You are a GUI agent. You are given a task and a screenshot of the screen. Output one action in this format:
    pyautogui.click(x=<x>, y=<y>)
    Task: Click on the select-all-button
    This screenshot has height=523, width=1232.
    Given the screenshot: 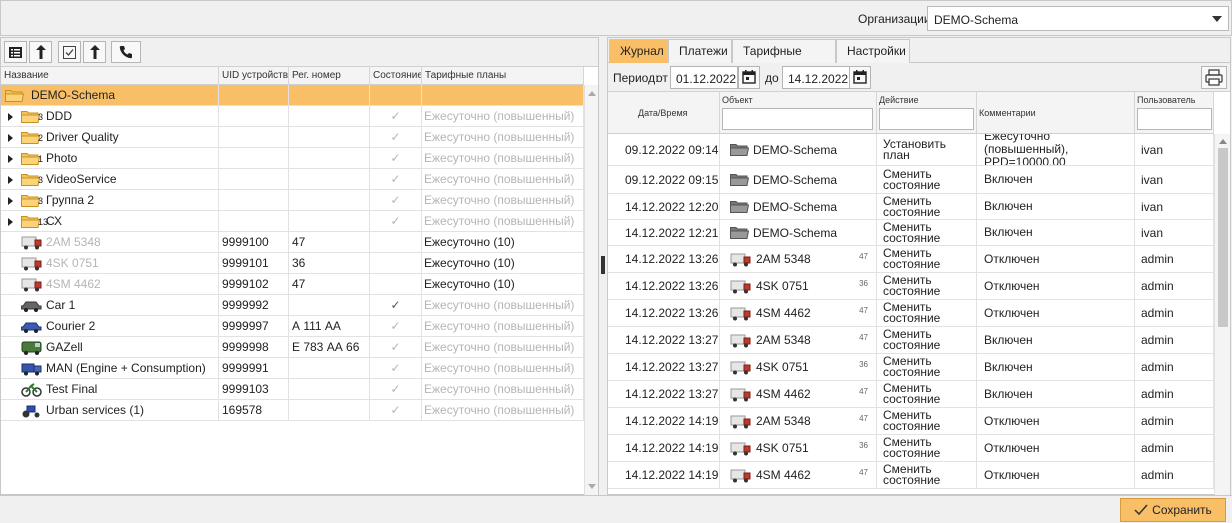 What is the action you would take?
    pyautogui.click(x=69, y=52)
    